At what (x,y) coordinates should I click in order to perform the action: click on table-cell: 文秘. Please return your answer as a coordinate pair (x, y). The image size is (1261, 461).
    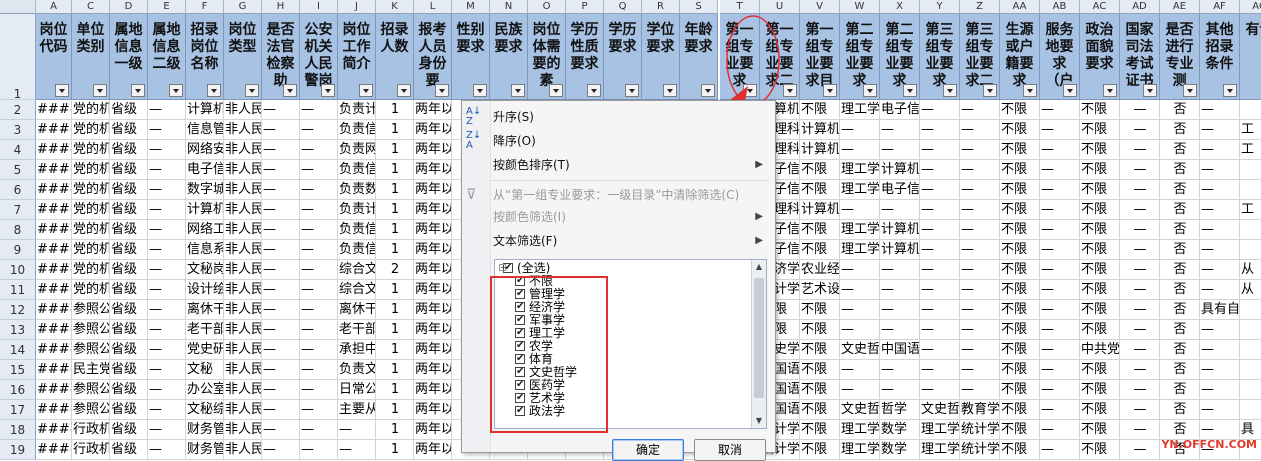
    Looking at the image, I should click on (205, 370).